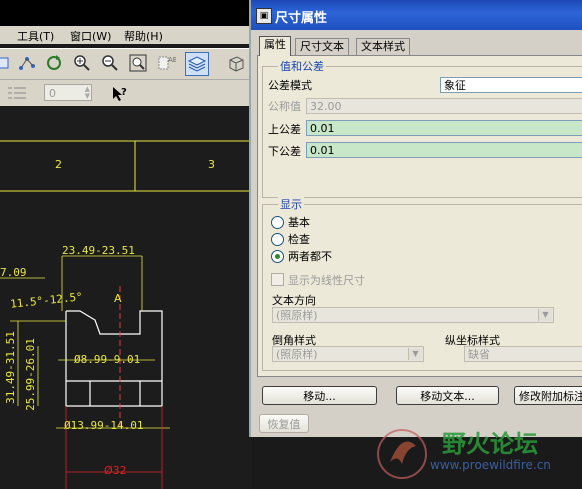 This screenshot has height=489, width=582. I want to click on tolerance-mode-value: 象征, so click(455, 85).